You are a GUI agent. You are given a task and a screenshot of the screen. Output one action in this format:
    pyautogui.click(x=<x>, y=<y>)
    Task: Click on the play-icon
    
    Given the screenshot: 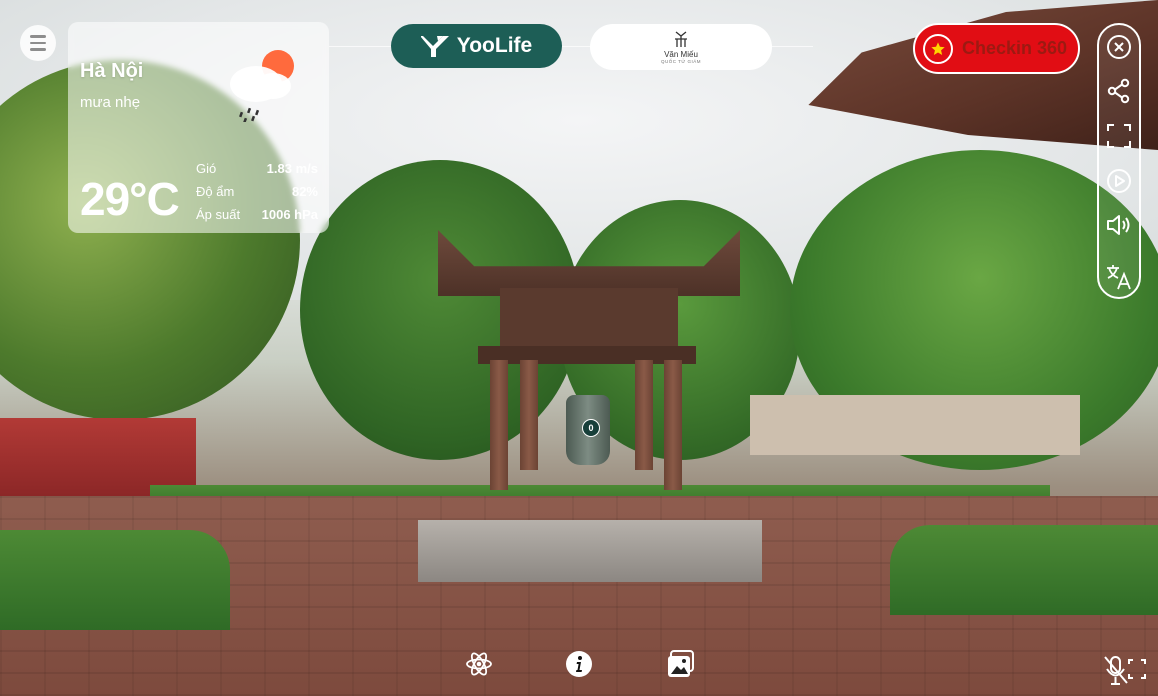 What is the action you would take?
    pyautogui.click(x=1119, y=181)
    